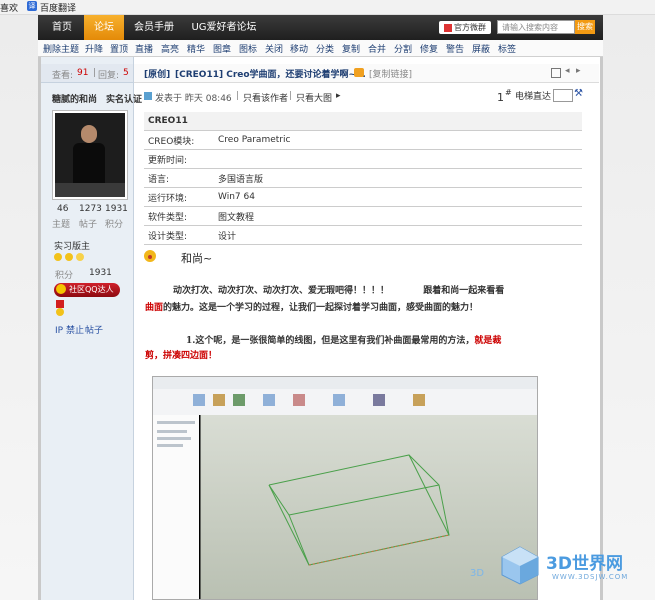 Image resolution: width=655 pixels, height=600 pixels. I want to click on tool-category: 分类, so click(325, 48).